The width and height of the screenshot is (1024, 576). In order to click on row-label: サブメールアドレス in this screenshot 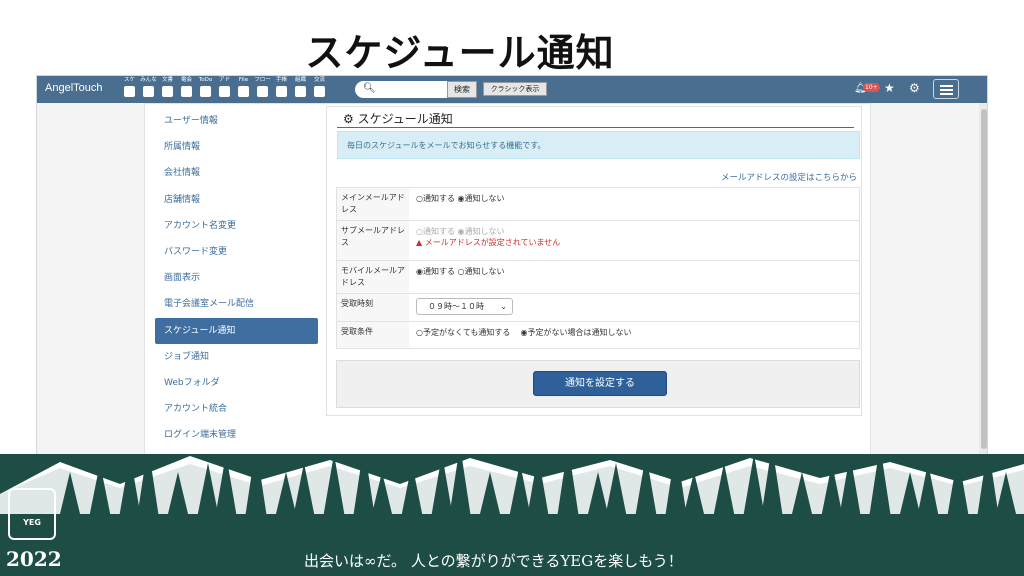, I will do `click(373, 236)`.